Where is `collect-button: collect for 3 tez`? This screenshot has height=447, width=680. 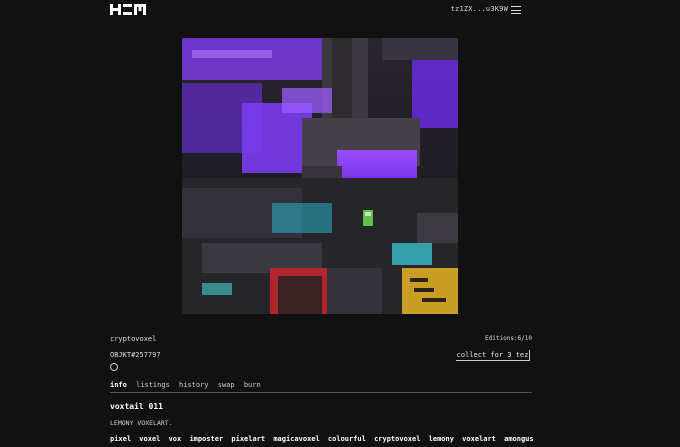 collect-button: collect for 3 tez is located at coordinates (493, 355).